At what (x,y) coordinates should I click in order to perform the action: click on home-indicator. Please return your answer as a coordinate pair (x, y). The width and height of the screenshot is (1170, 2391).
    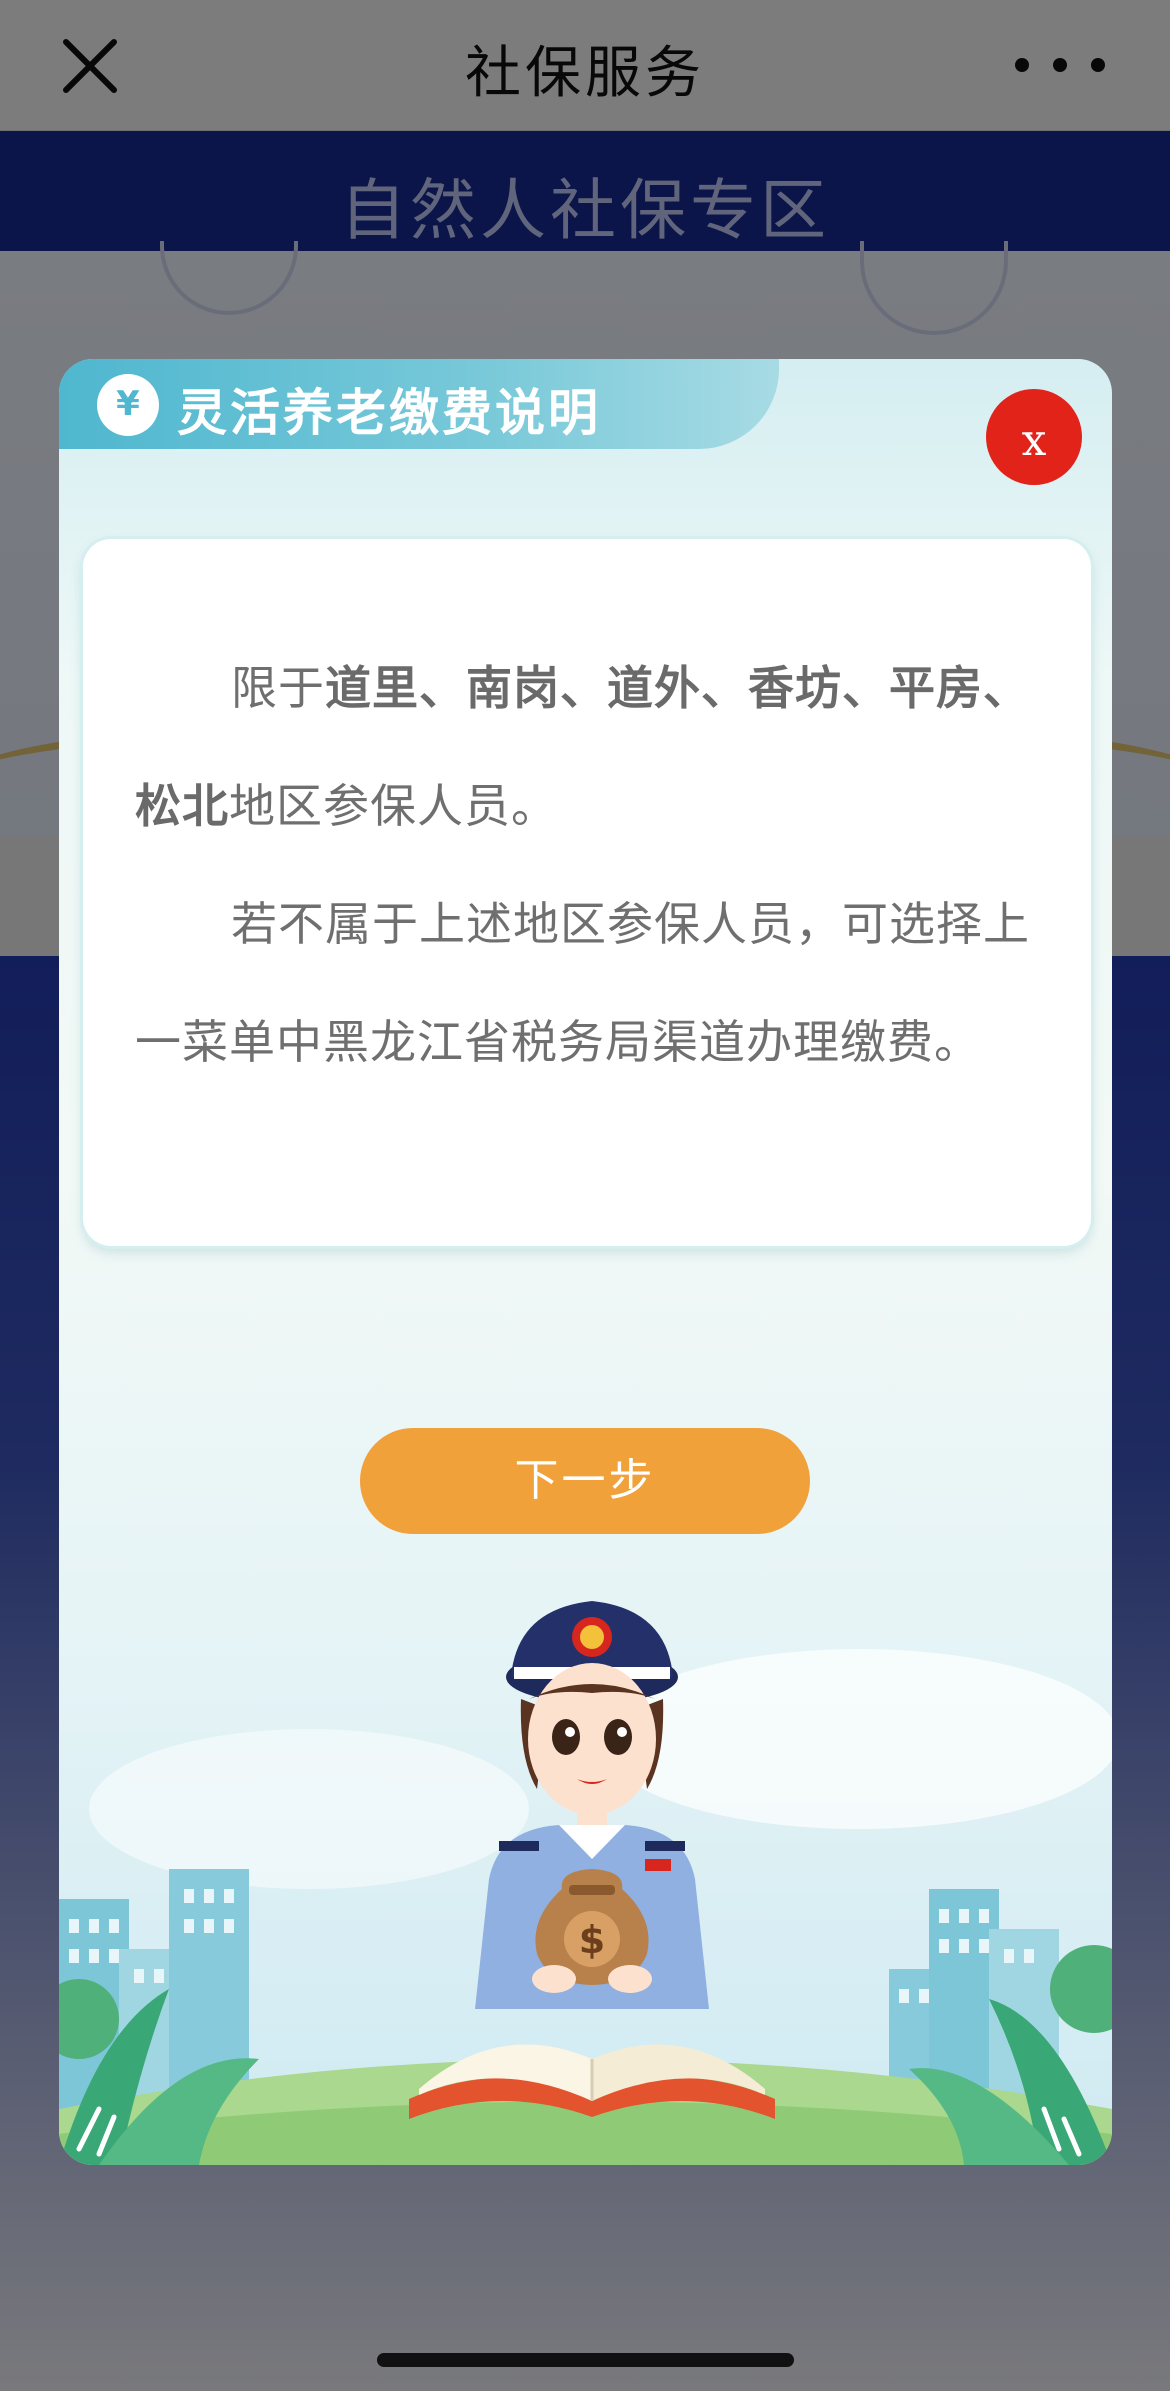
    Looking at the image, I should click on (585, 2360).